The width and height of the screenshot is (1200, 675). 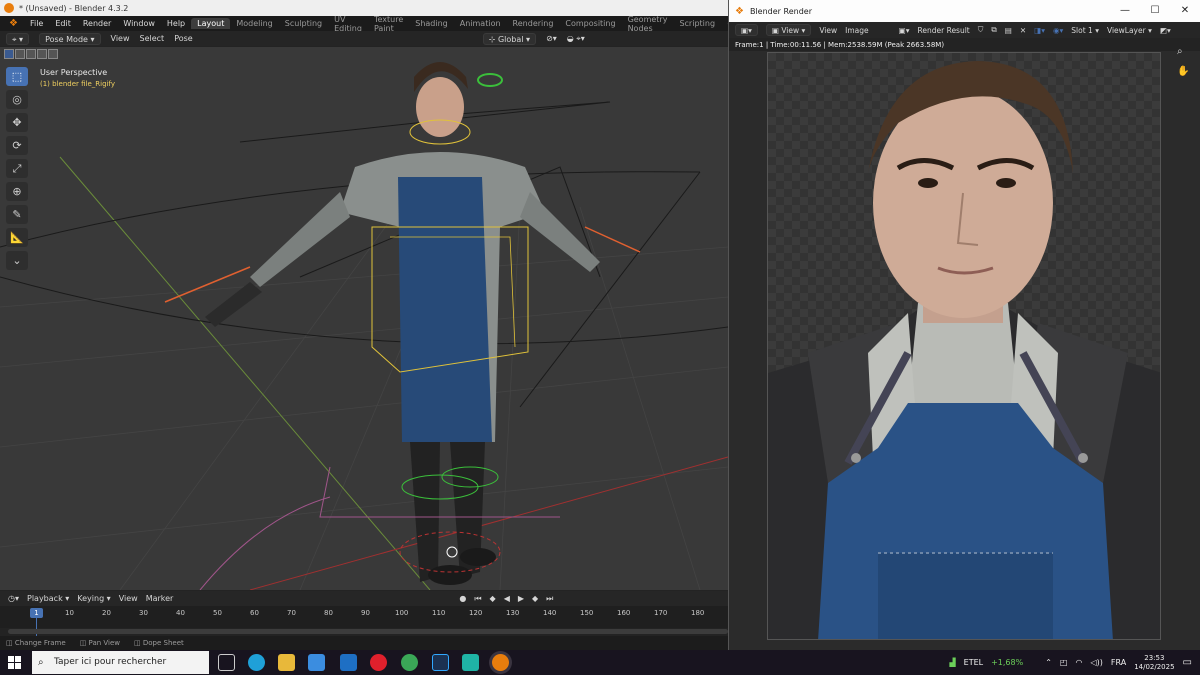 I want to click on proportional-edit-icon: ◒ ⌖▾, so click(x=576, y=39).